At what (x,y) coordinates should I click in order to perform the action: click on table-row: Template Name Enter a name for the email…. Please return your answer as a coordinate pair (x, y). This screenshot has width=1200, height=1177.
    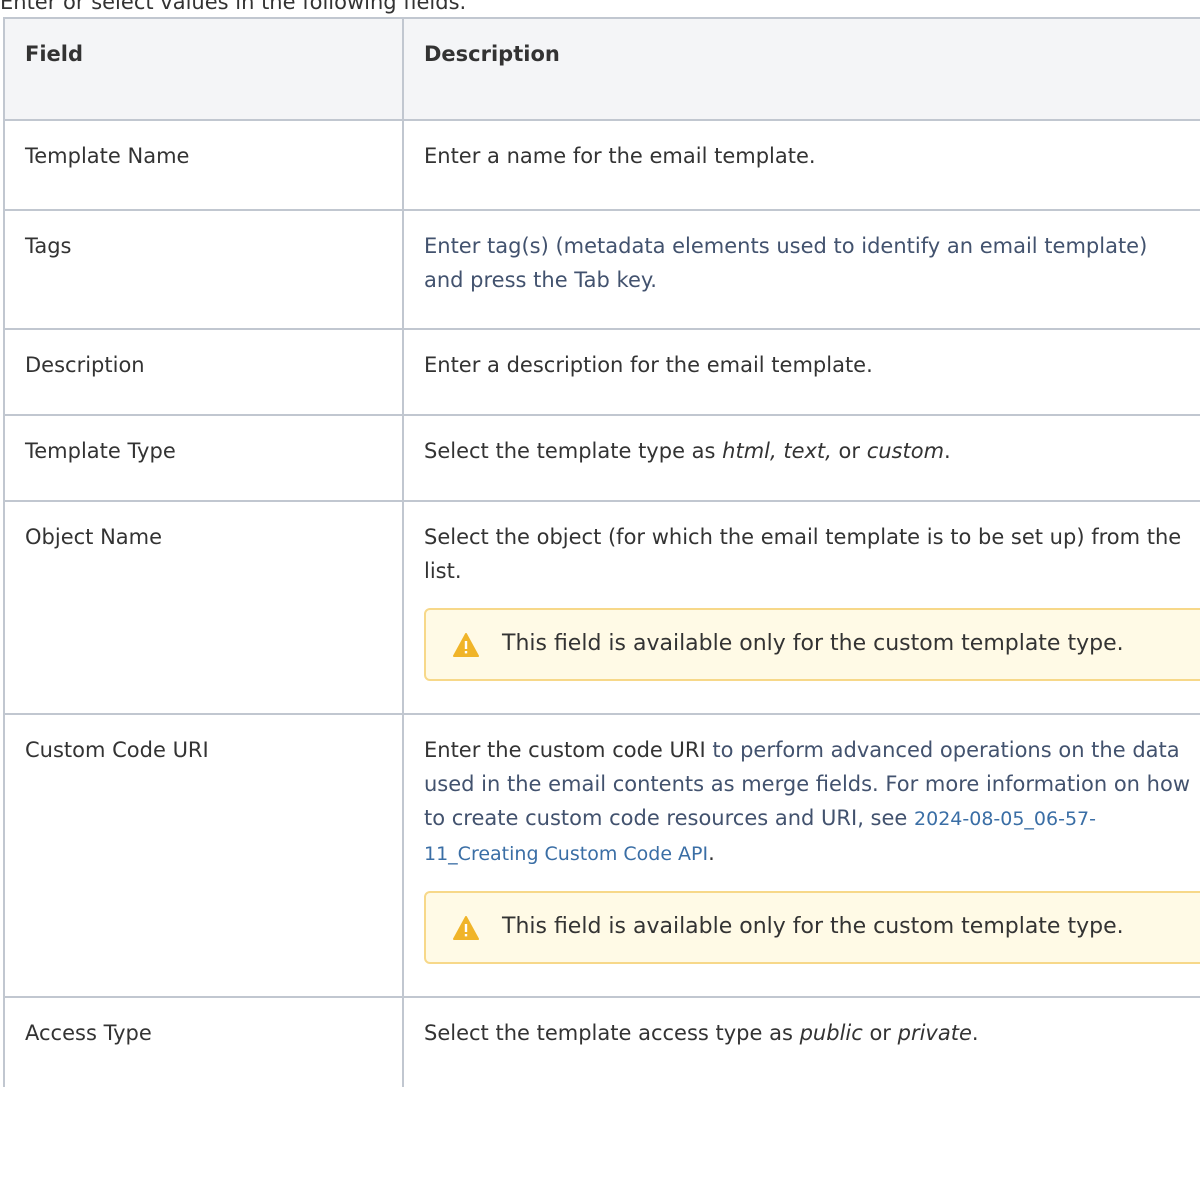
    Looking at the image, I should click on (601, 165).